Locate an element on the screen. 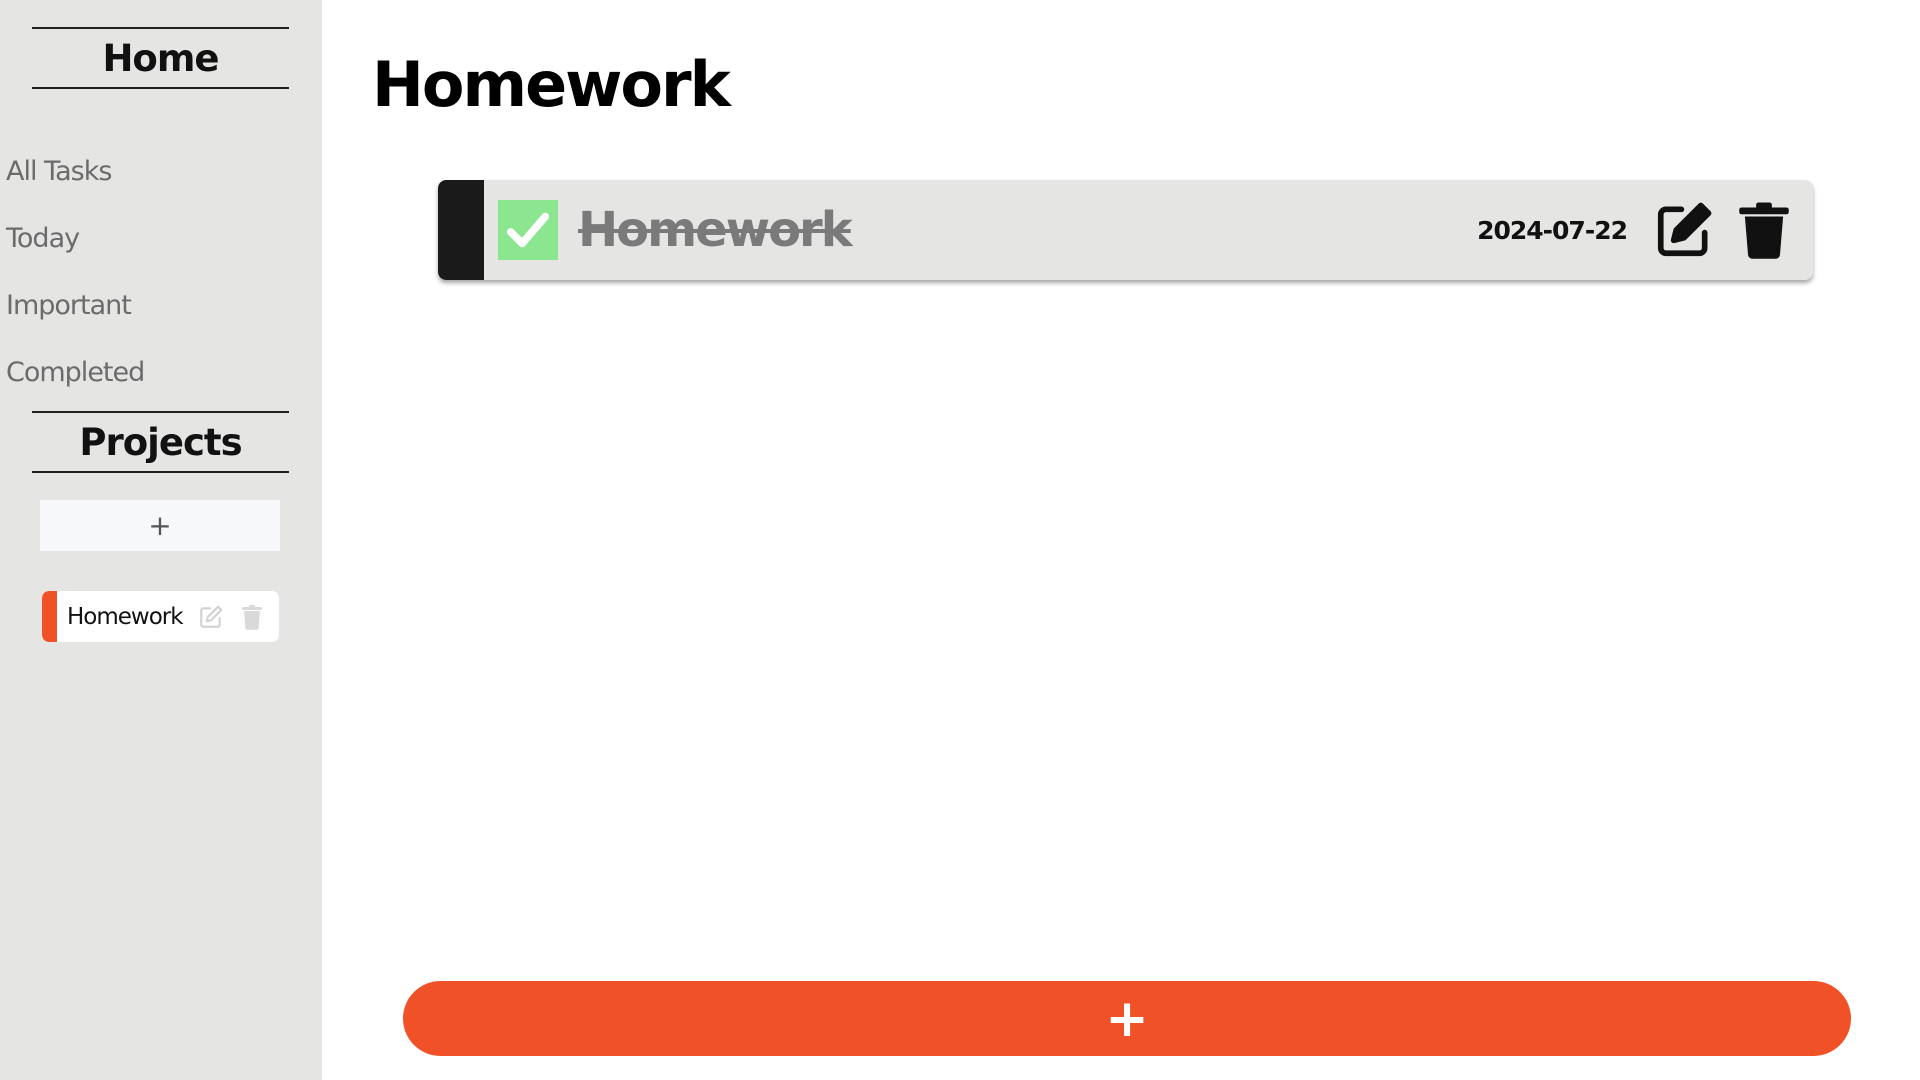 This screenshot has height=1080, width=1920. sidebar-item-today: Today is located at coordinates (75, 238).